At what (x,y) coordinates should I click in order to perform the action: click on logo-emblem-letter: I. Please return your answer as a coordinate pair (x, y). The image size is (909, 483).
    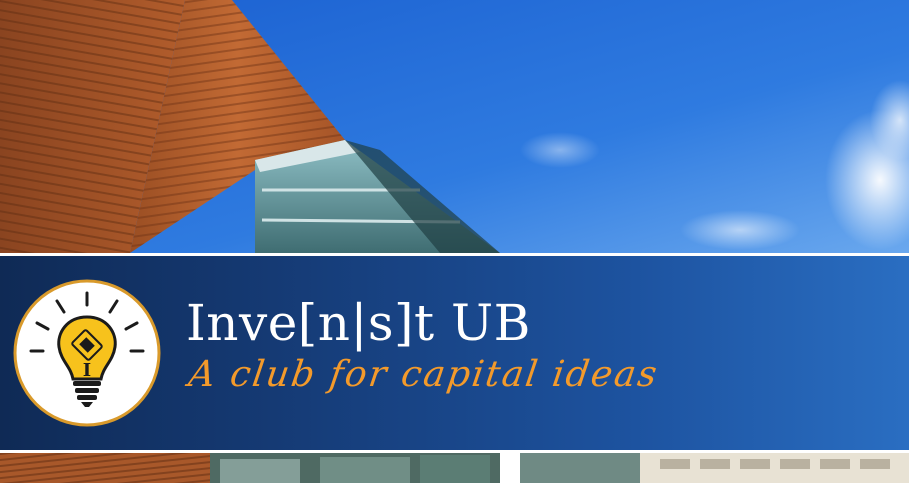
    Looking at the image, I should click on (87, 370).